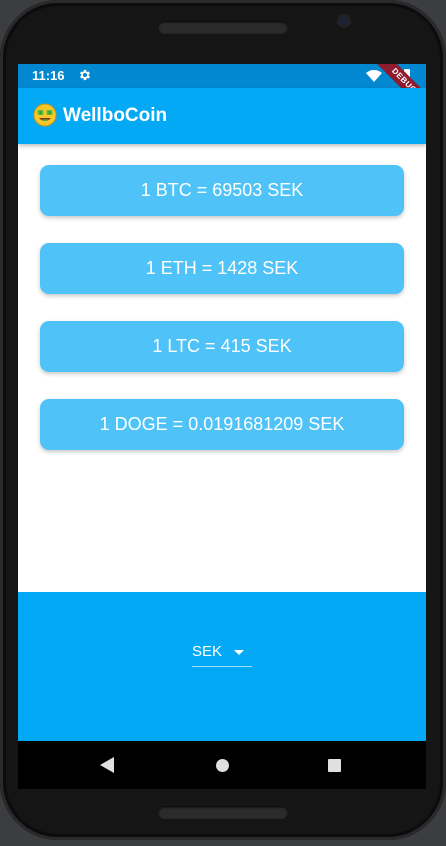  Describe the element at coordinates (344, 21) in the screenshot. I see `front-camera` at that location.